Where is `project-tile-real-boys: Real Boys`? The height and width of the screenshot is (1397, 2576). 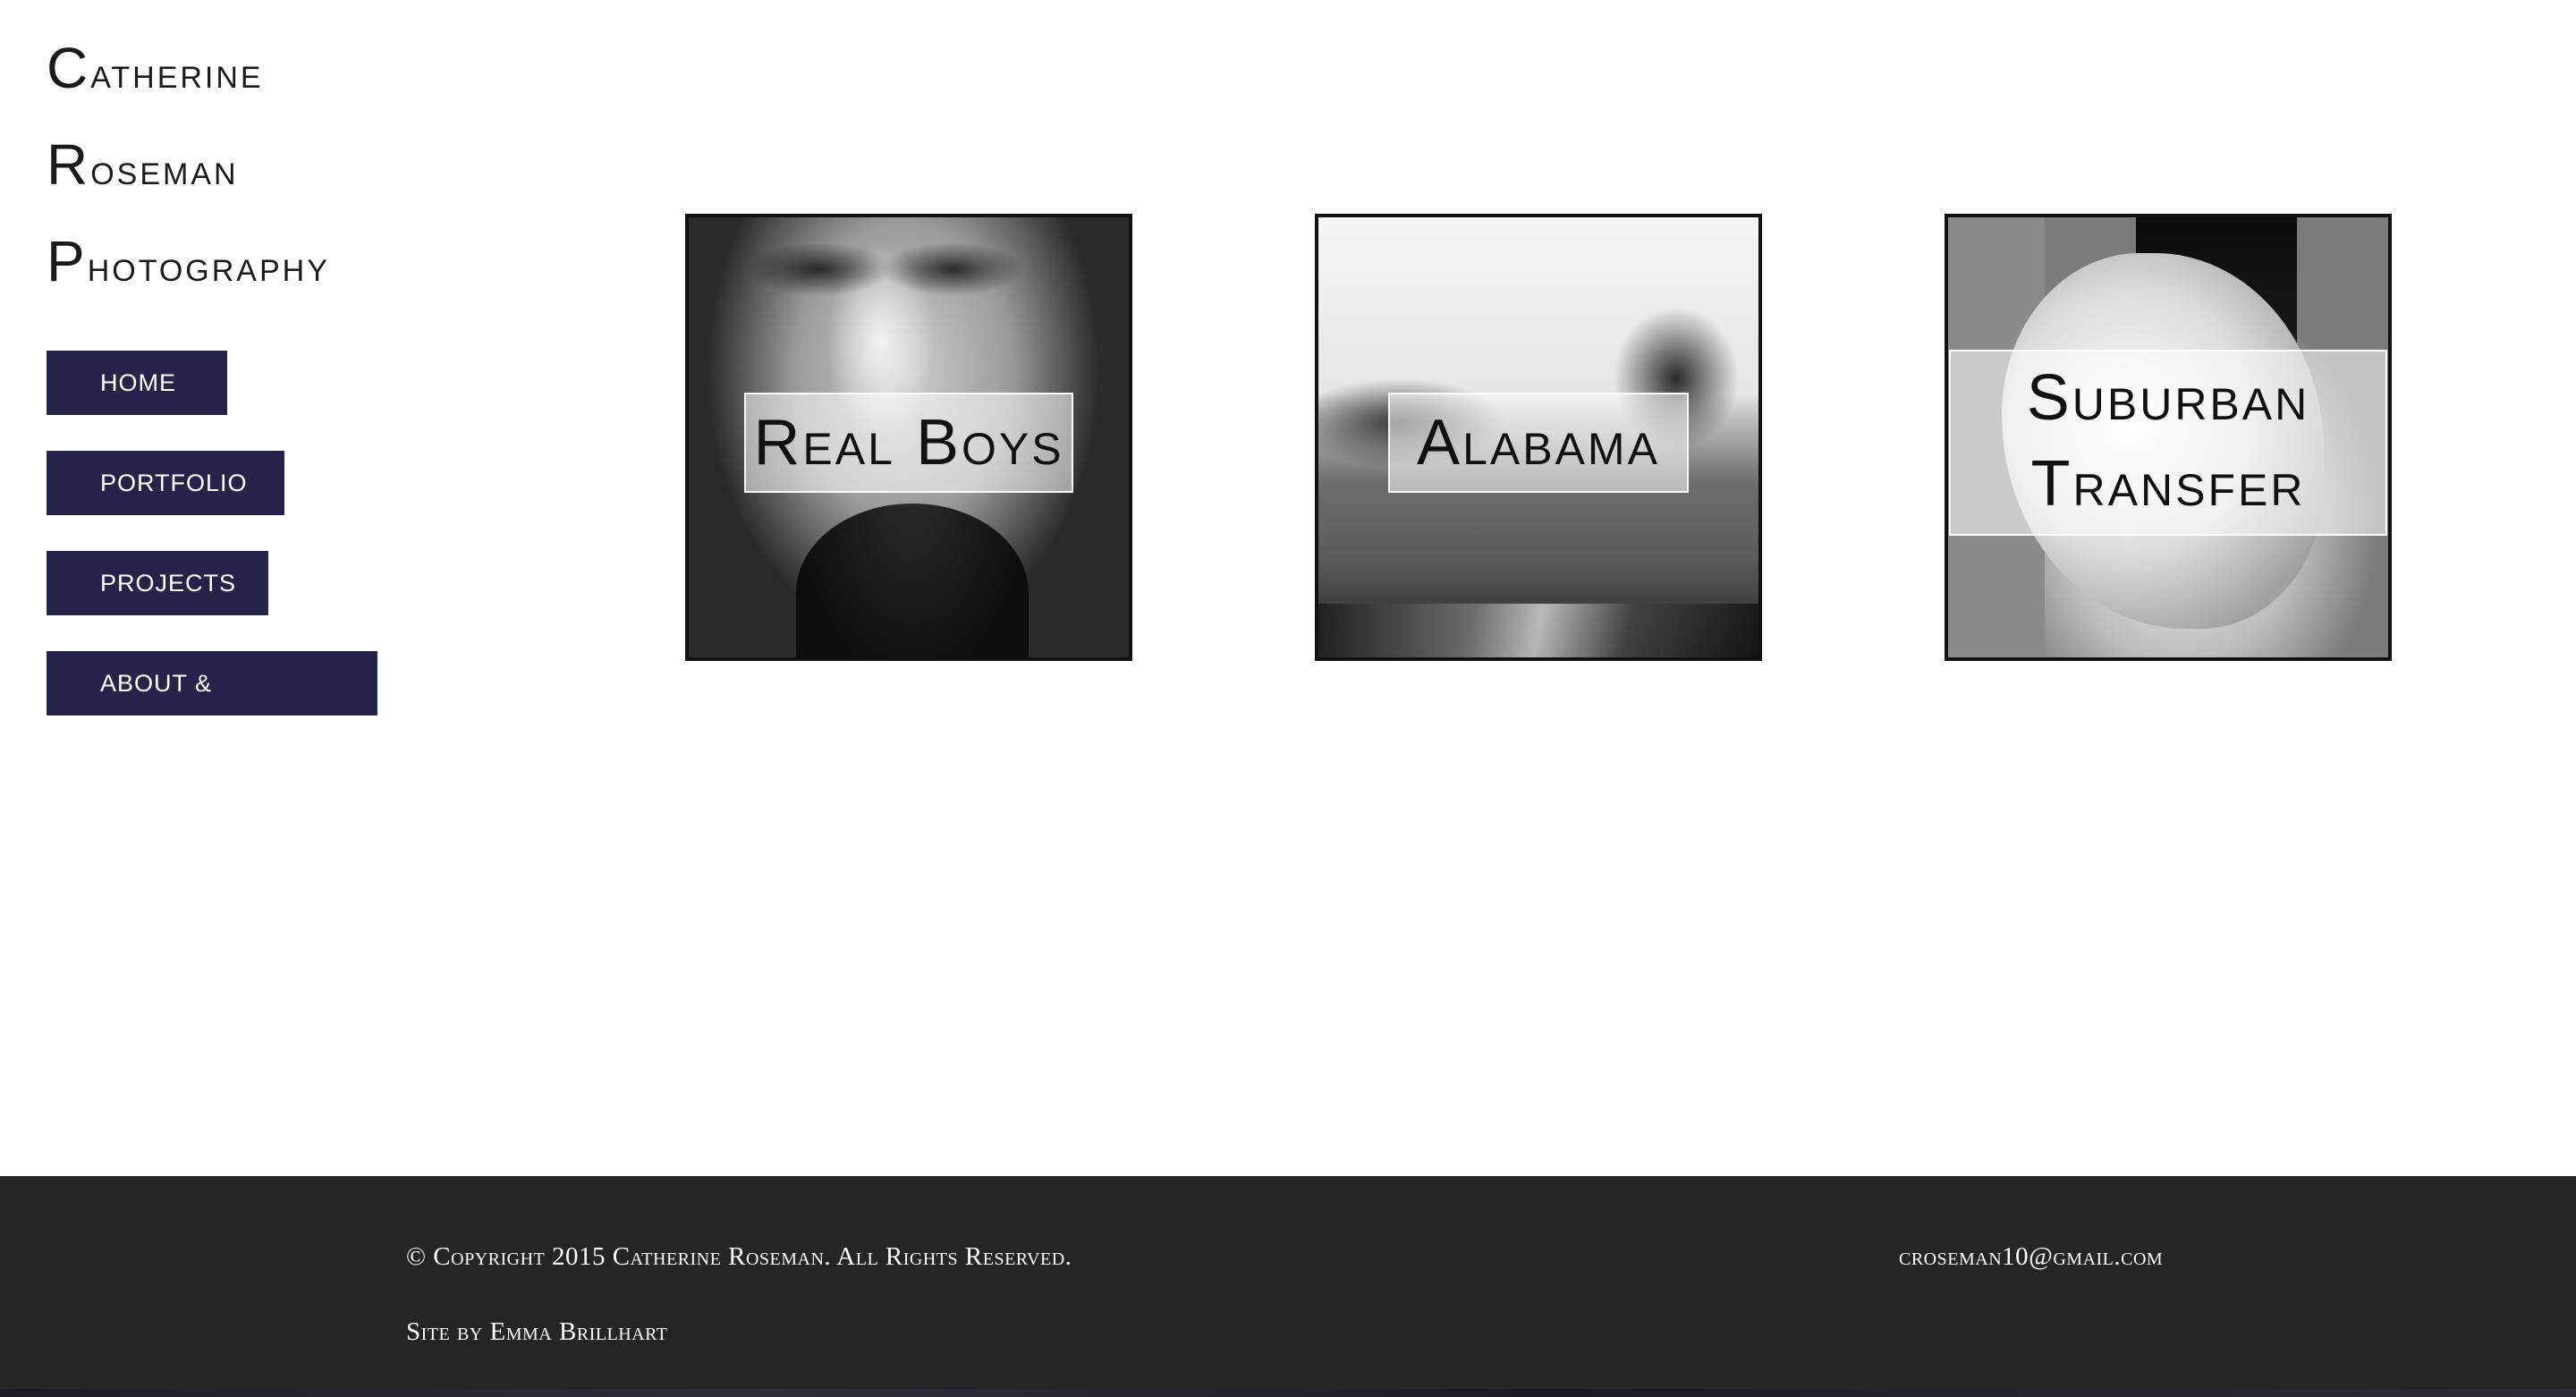 project-tile-real-boys: Real Boys is located at coordinates (908, 438).